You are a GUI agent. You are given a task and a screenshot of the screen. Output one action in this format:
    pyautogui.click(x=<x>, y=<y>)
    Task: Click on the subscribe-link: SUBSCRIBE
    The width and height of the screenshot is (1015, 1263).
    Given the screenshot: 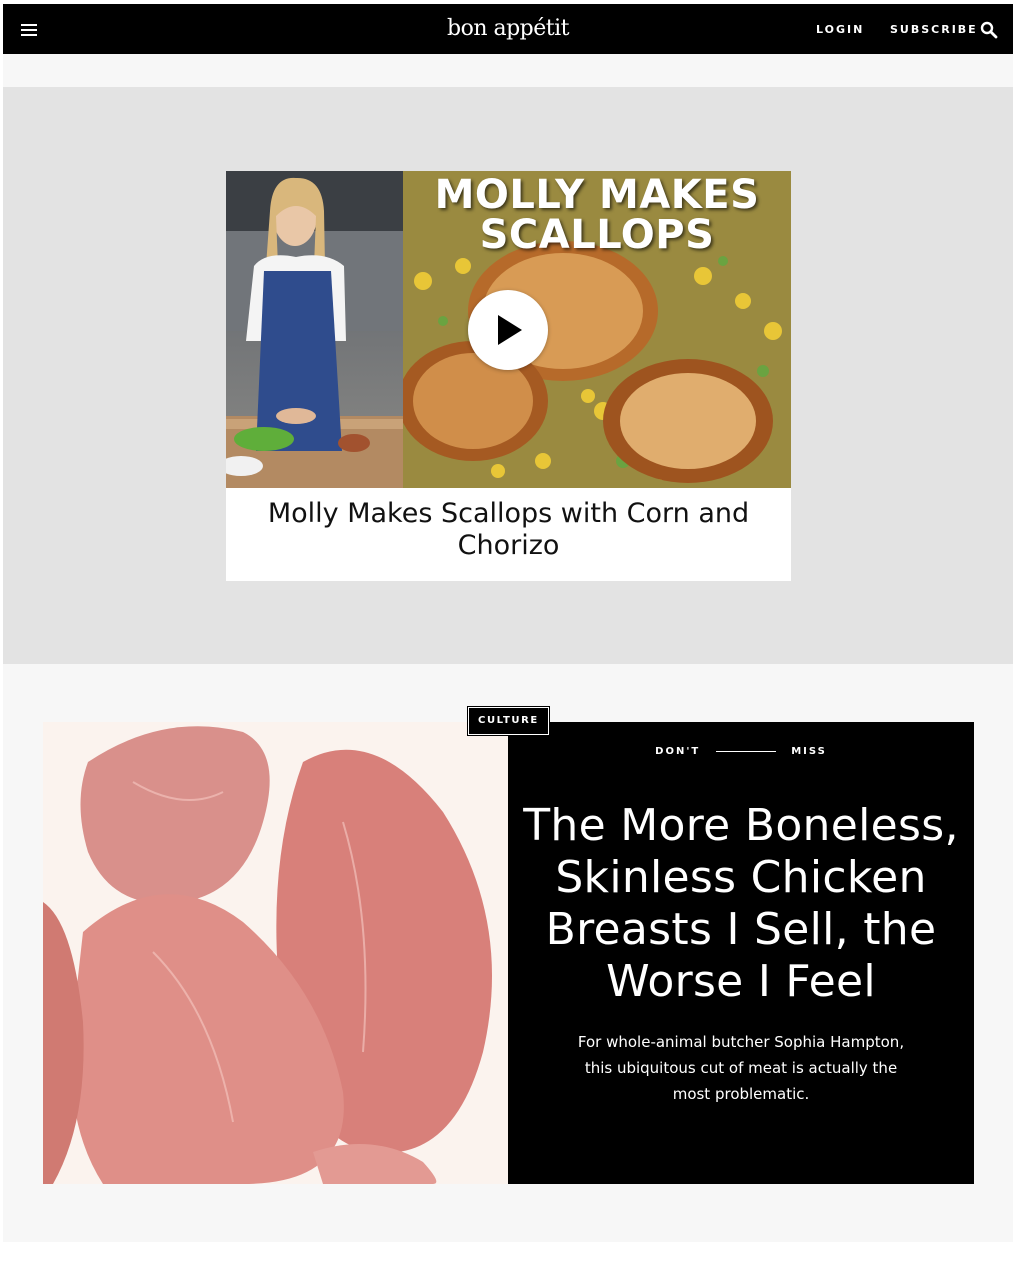 What is the action you would take?
    pyautogui.click(x=934, y=29)
    